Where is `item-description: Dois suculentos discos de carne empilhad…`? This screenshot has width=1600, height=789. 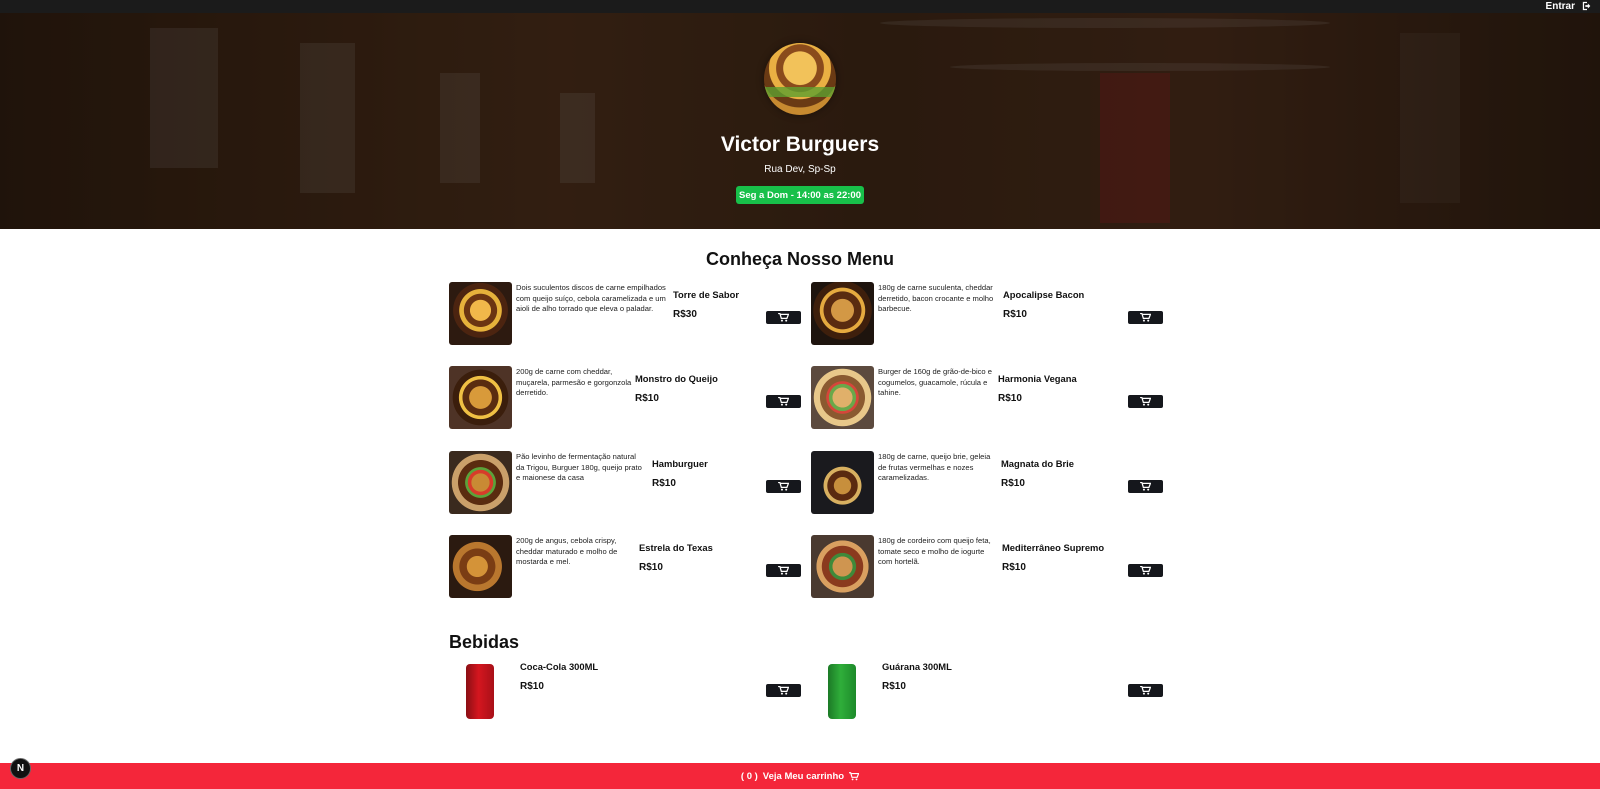 item-description: Dois suculentos discos de carne empilhad… is located at coordinates (591, 298).